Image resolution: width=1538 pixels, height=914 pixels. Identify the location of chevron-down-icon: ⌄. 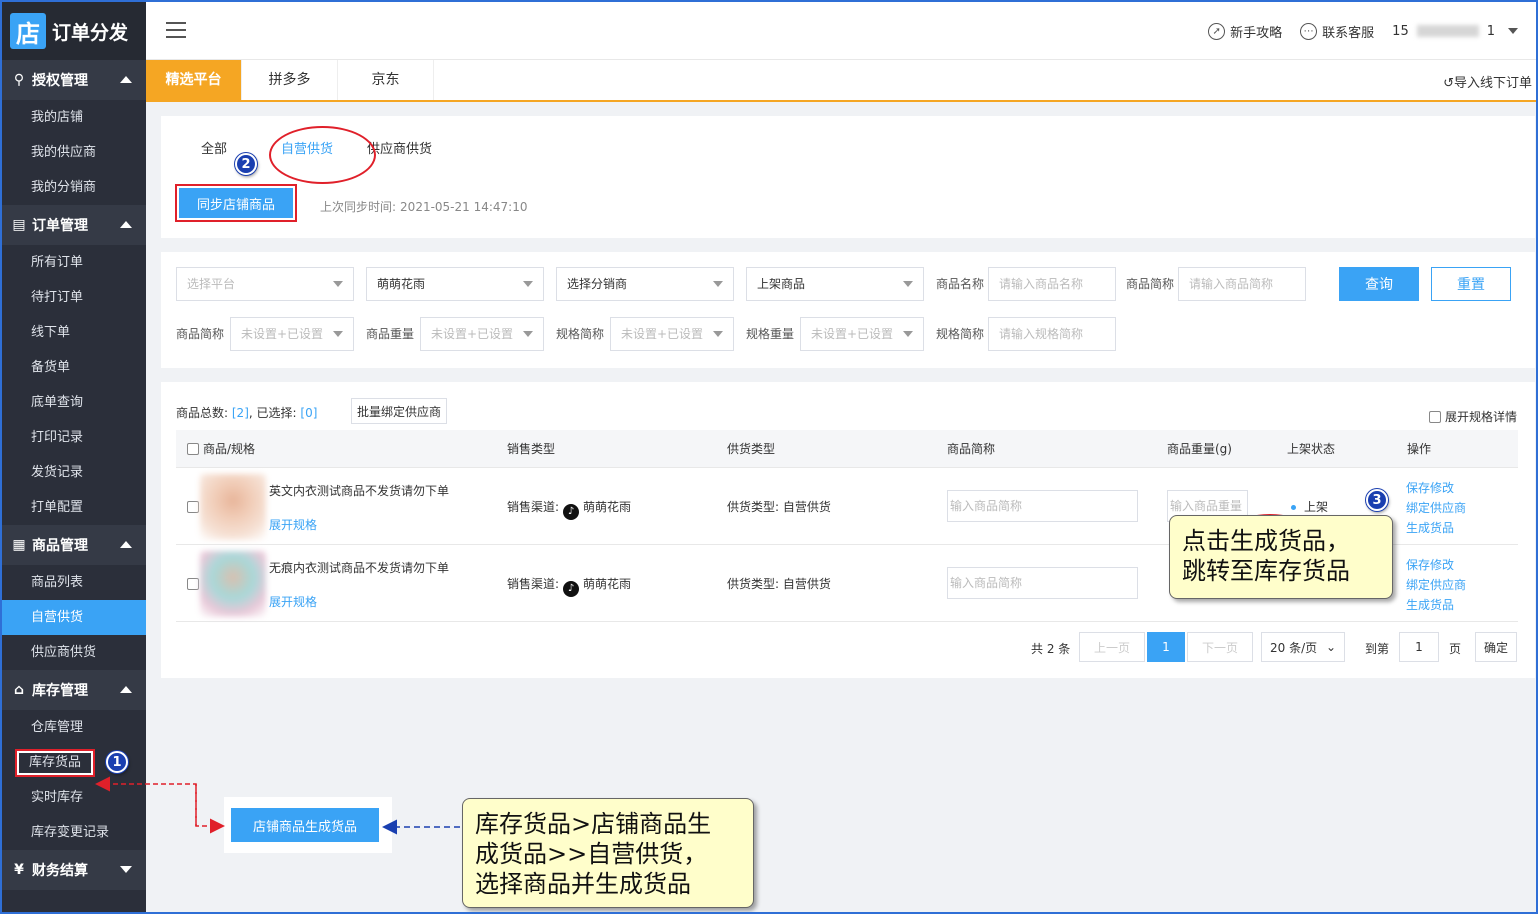
(1330, 647).